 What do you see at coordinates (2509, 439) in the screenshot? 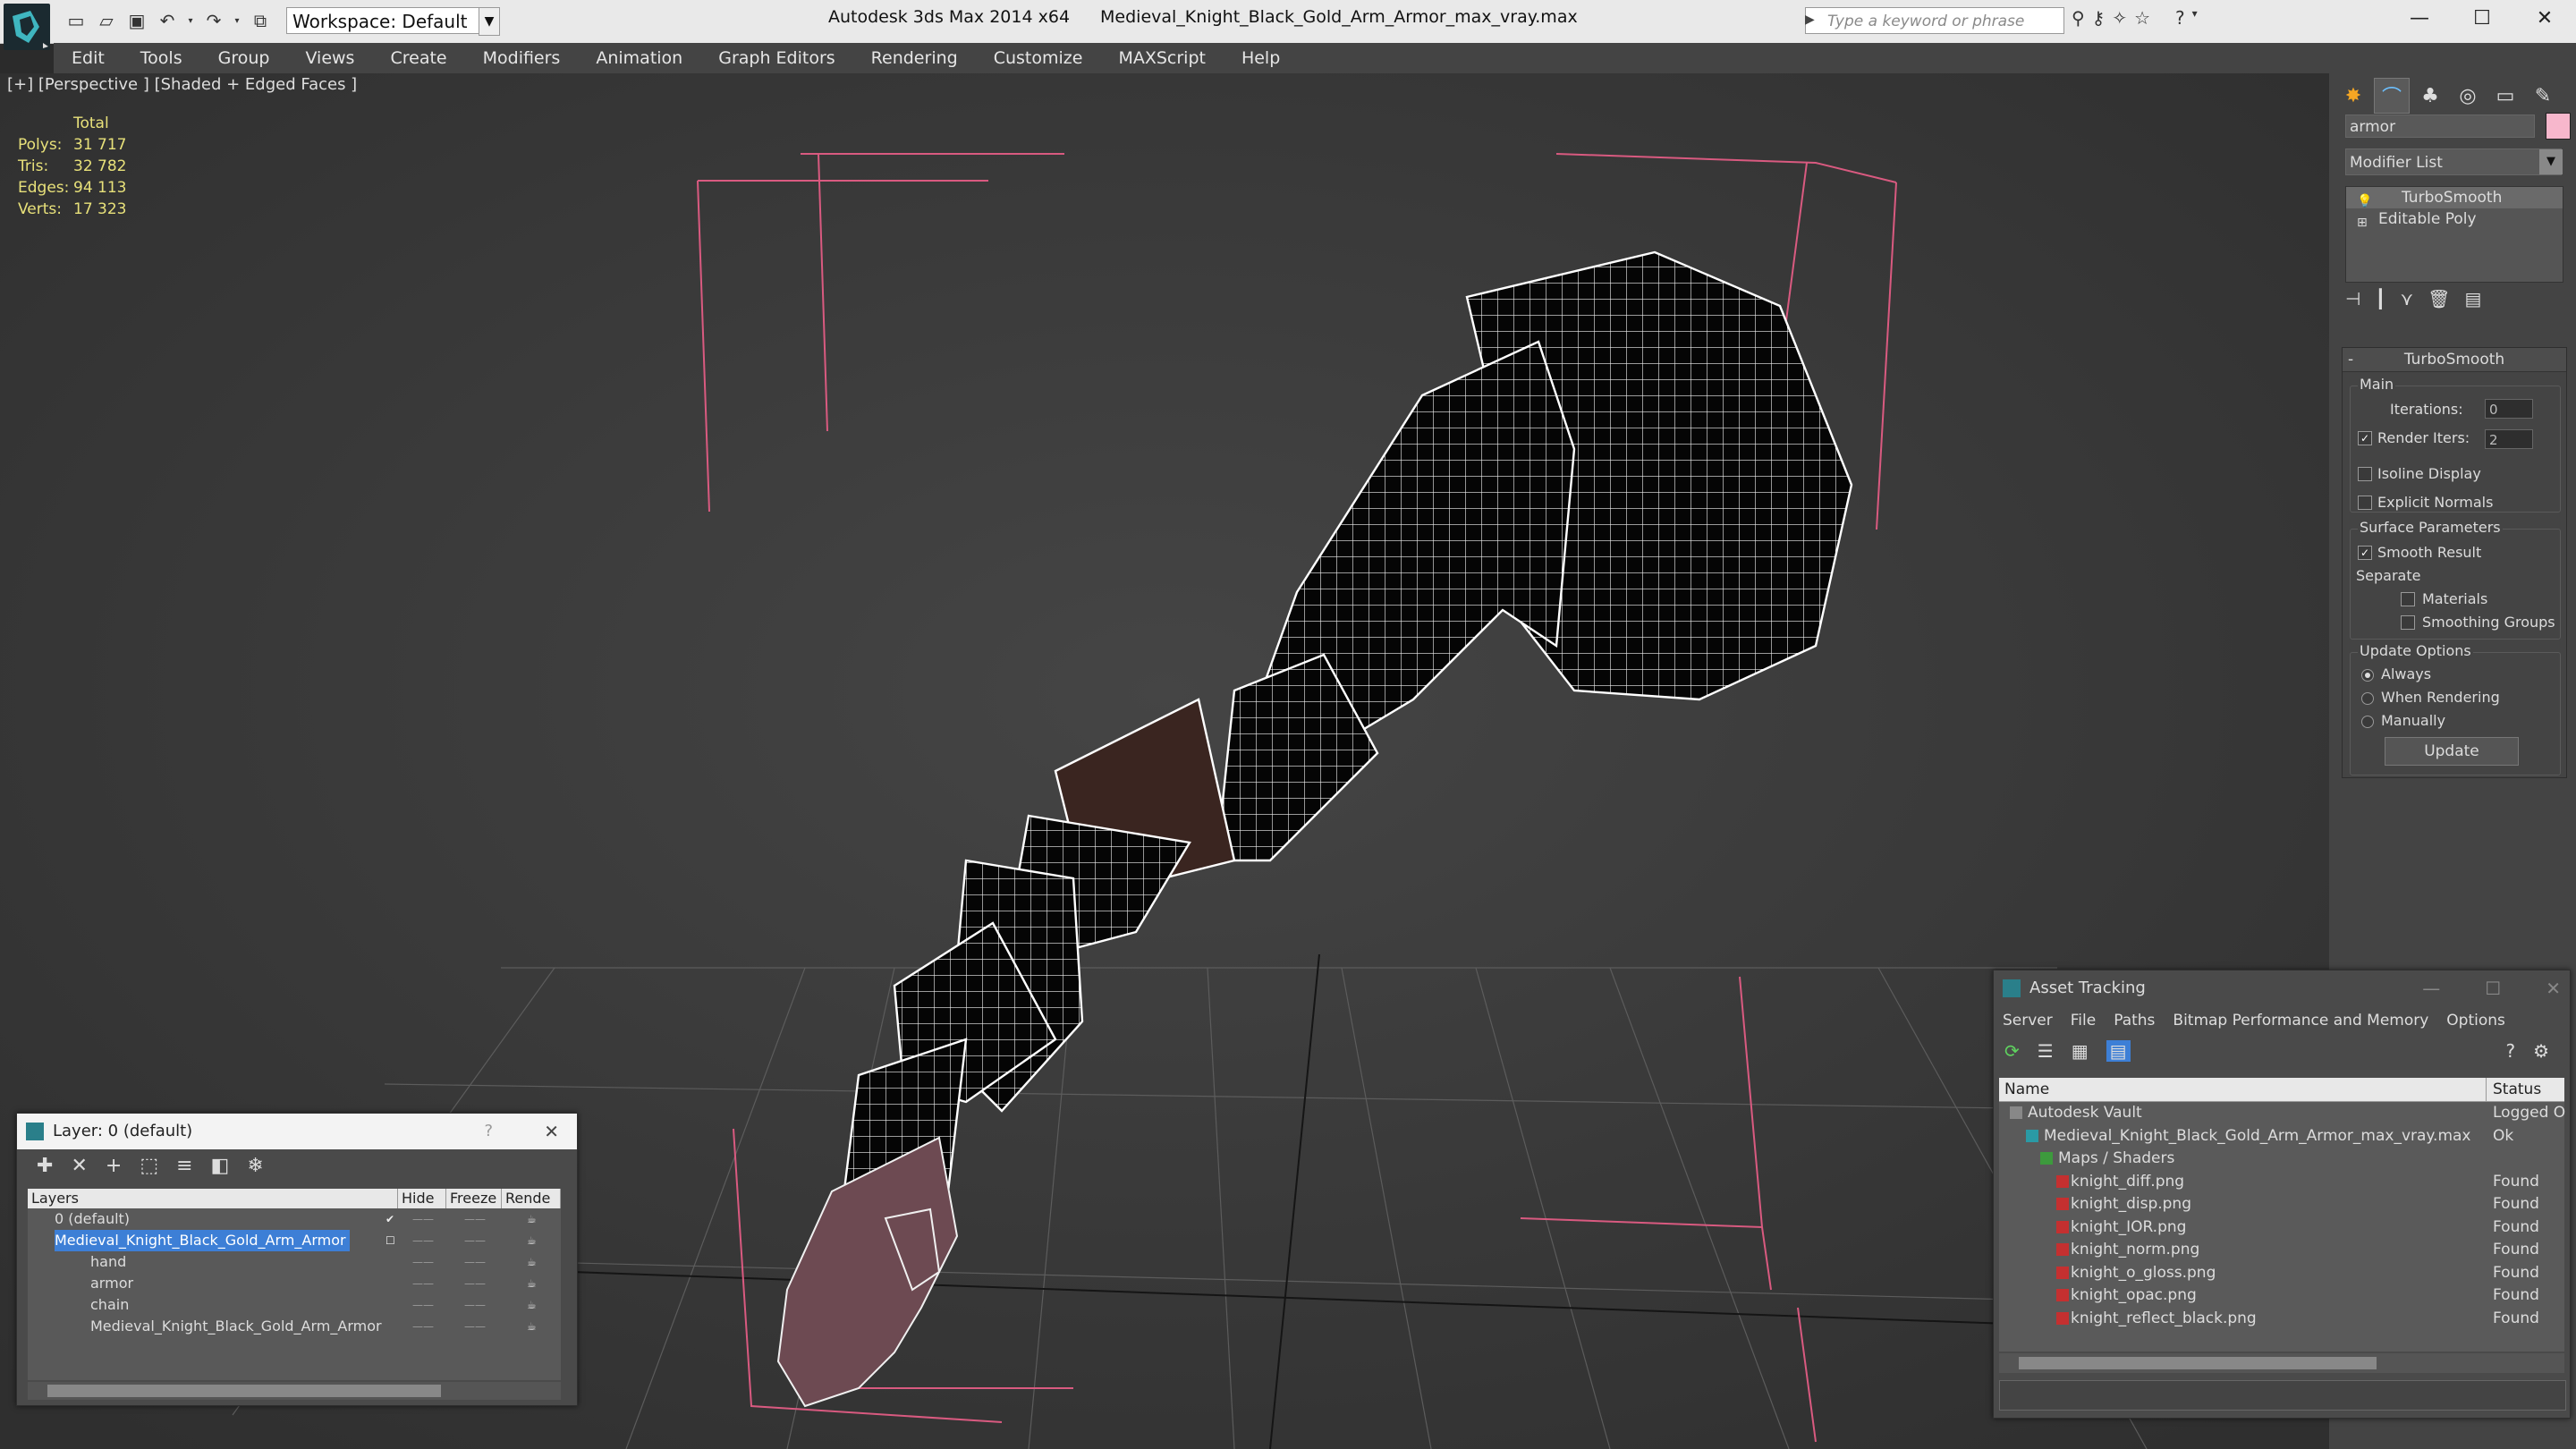
I see `render-iters-spinner: 2` at bounding box center [2509, 439].